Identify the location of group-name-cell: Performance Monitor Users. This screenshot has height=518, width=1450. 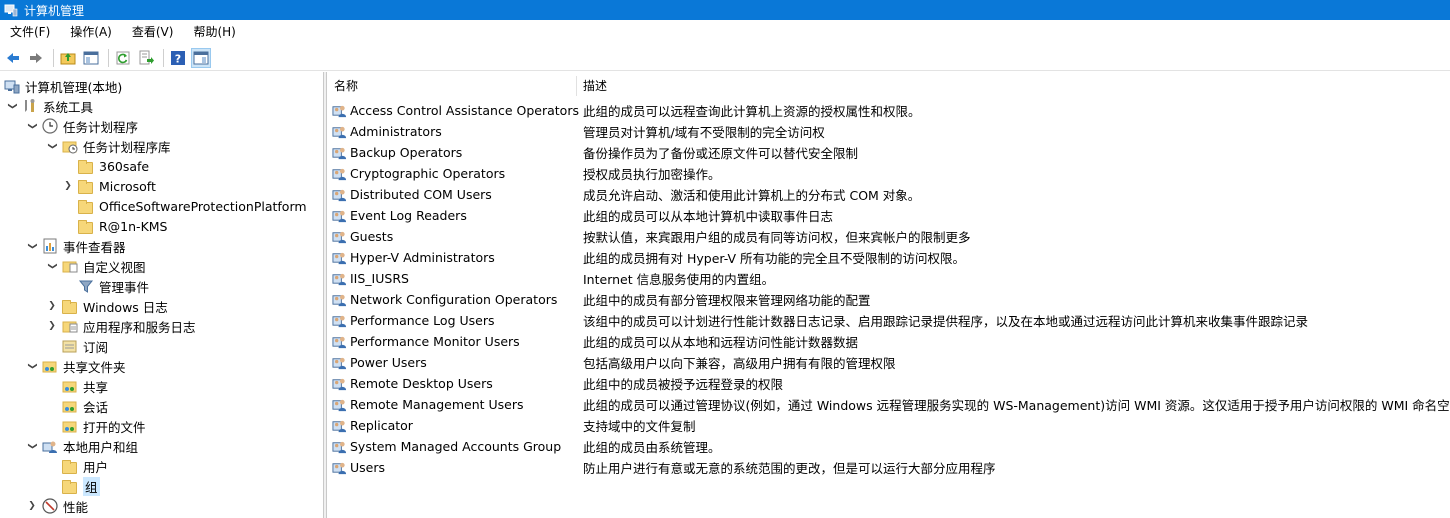
(426, 341).